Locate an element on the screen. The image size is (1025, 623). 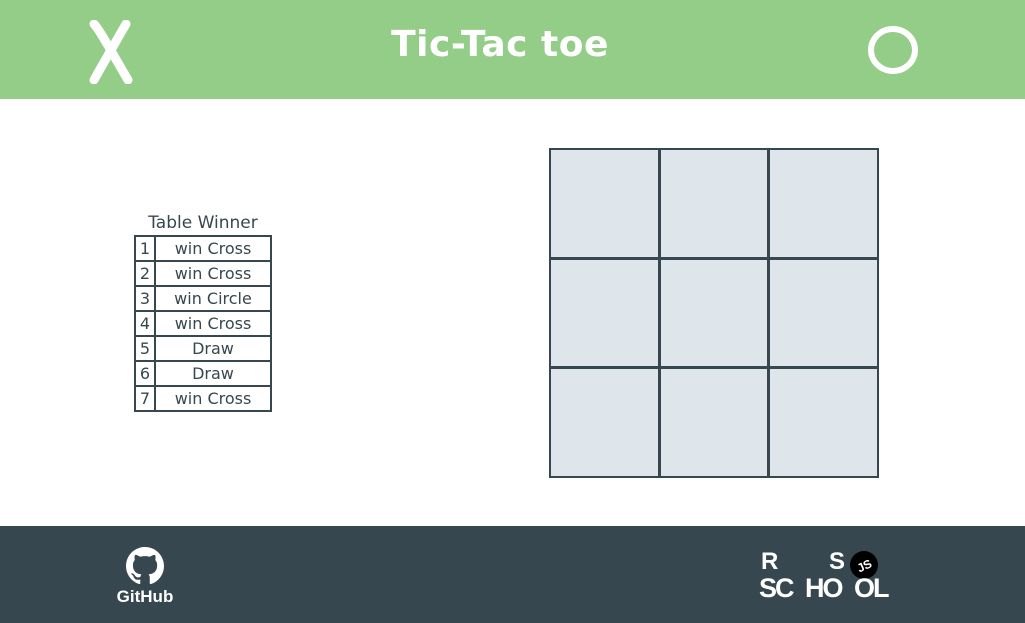
logo-letter-r: R is located at coordinates (769, 561).